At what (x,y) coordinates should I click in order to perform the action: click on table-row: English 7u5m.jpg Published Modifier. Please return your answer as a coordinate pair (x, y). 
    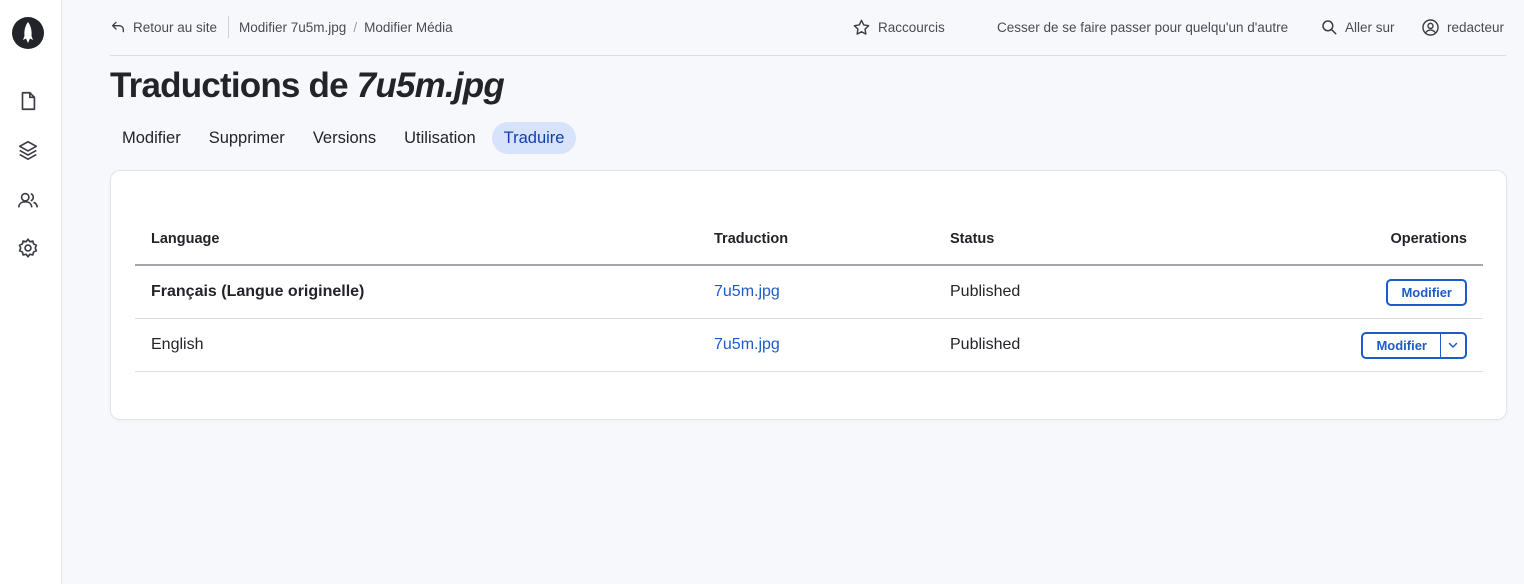
    Looking at the image, I should click on (809, 345).